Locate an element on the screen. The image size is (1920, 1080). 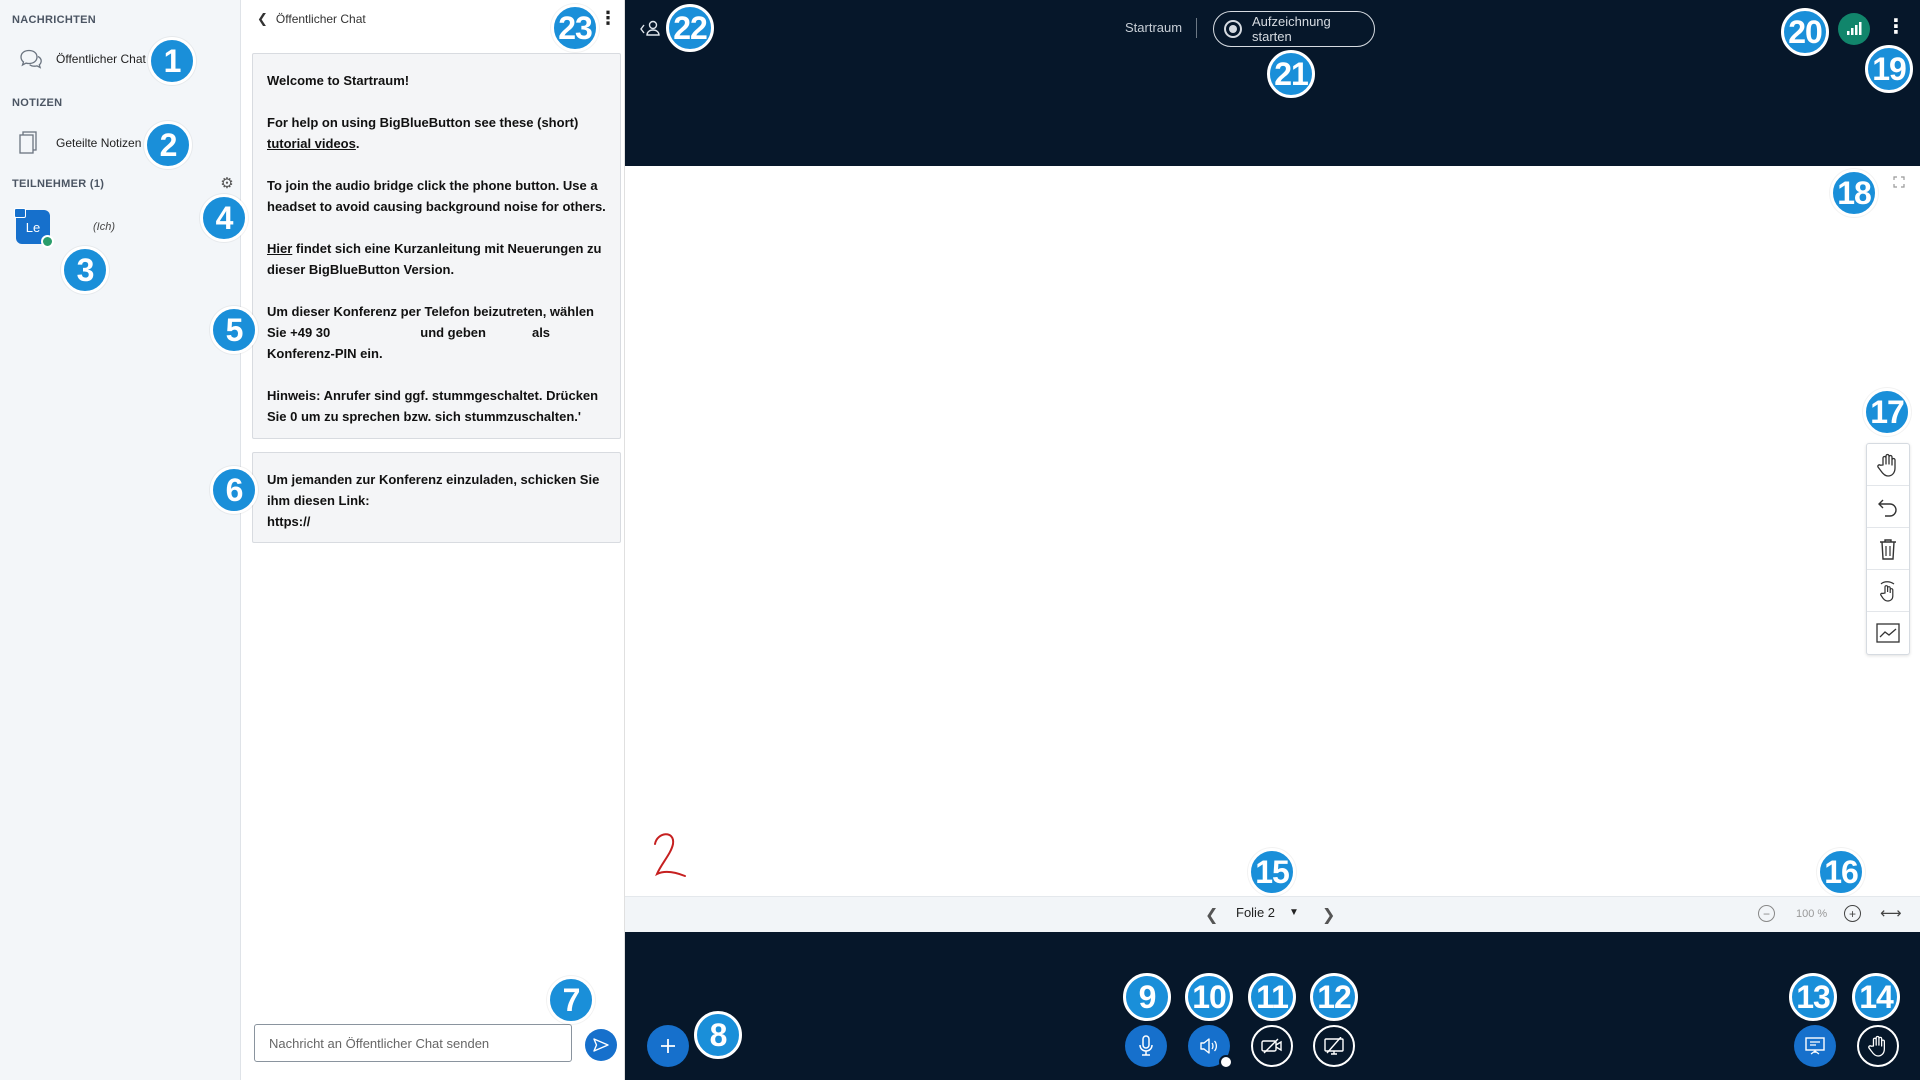
plus-icon is located at coordinates (668, 1046).